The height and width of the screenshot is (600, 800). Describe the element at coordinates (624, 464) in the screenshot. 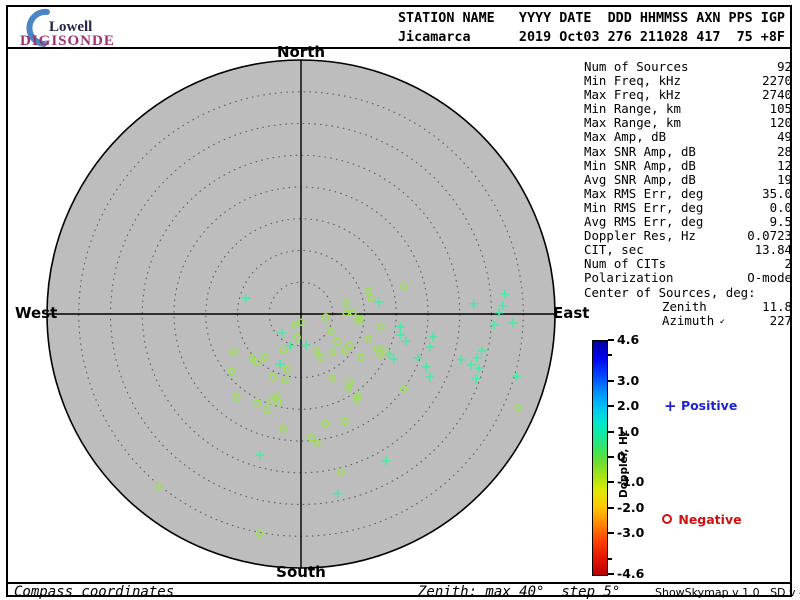

I see `doppler-axis-label: Doppler, Hz` at that location.